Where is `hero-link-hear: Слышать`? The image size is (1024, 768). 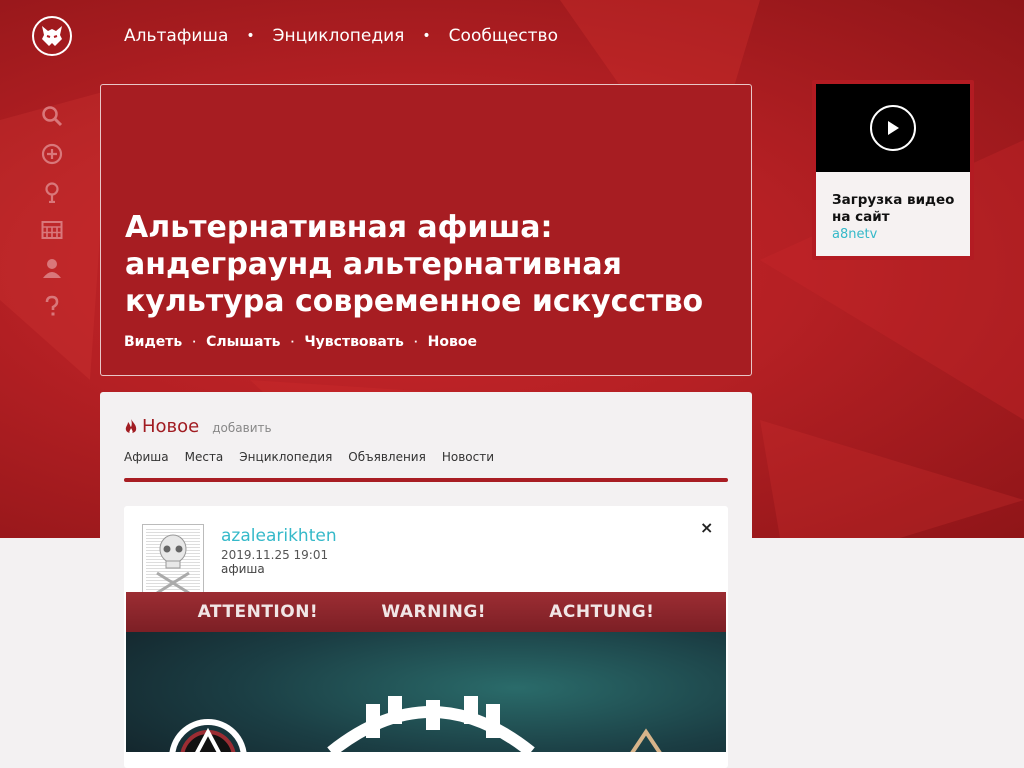 hero-link-hear: Слышать is located at coordinates (243, 342).